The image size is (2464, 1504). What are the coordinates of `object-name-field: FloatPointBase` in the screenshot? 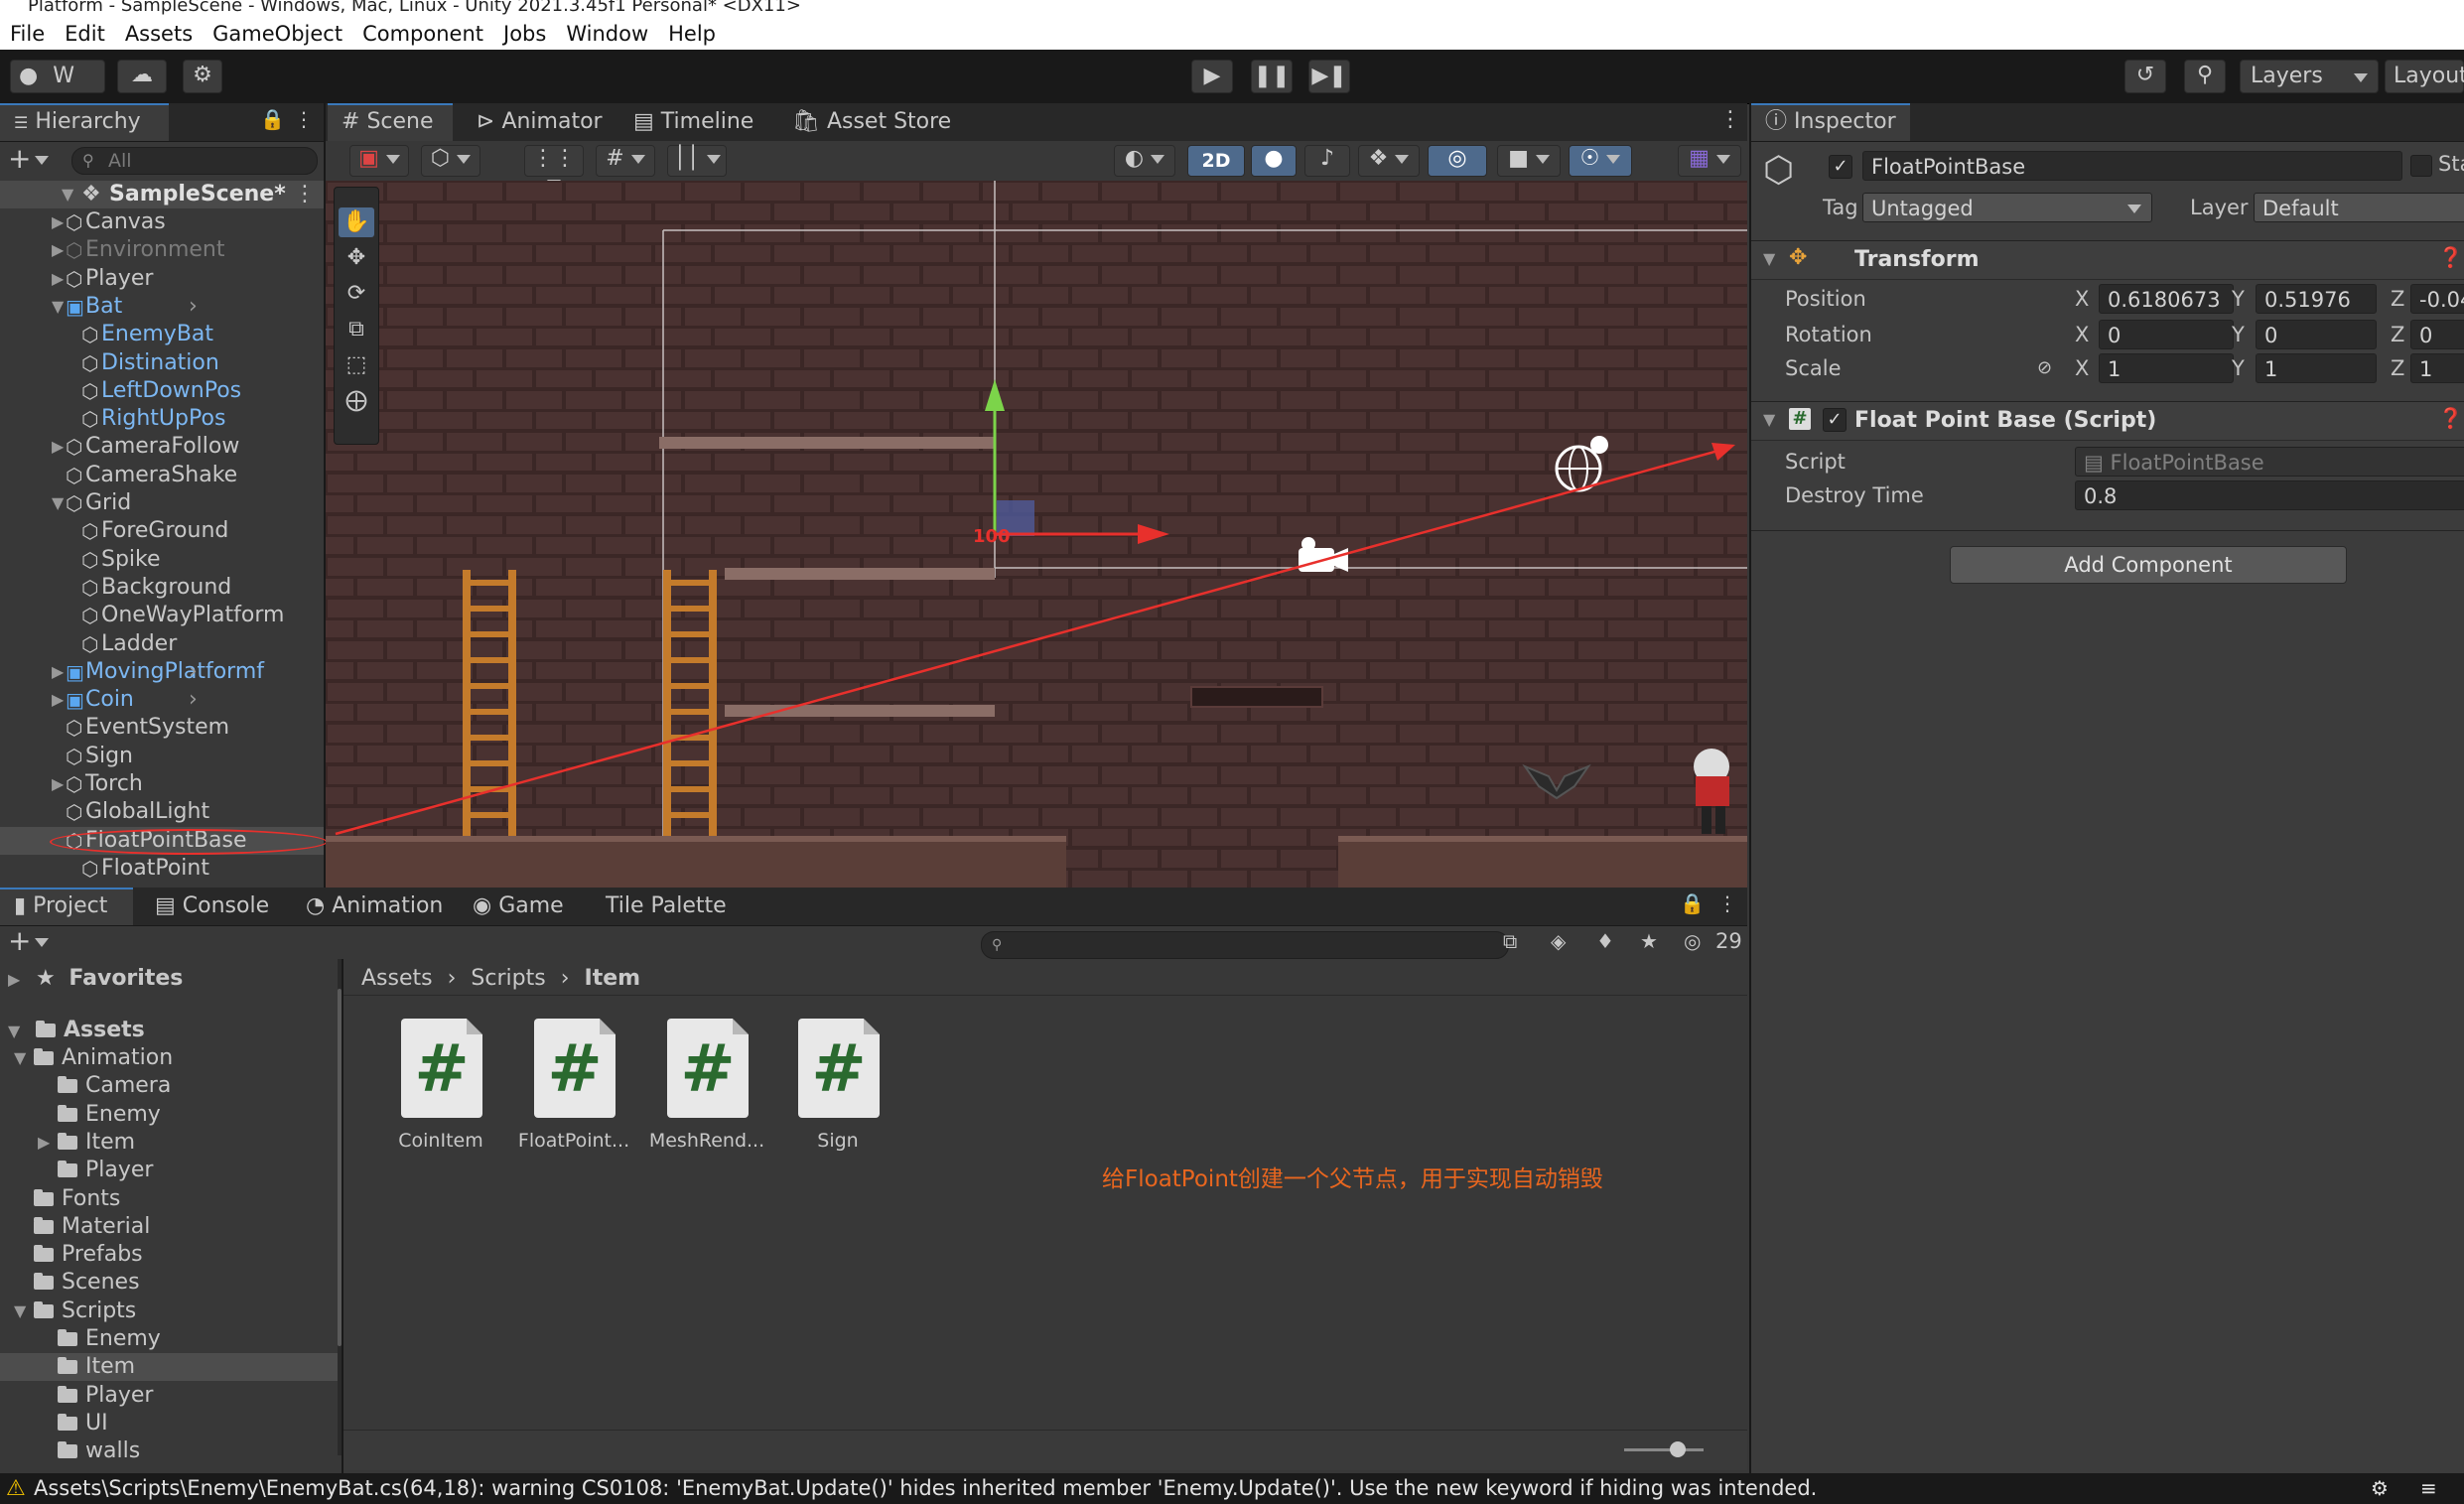 It's located at (2132, 166).